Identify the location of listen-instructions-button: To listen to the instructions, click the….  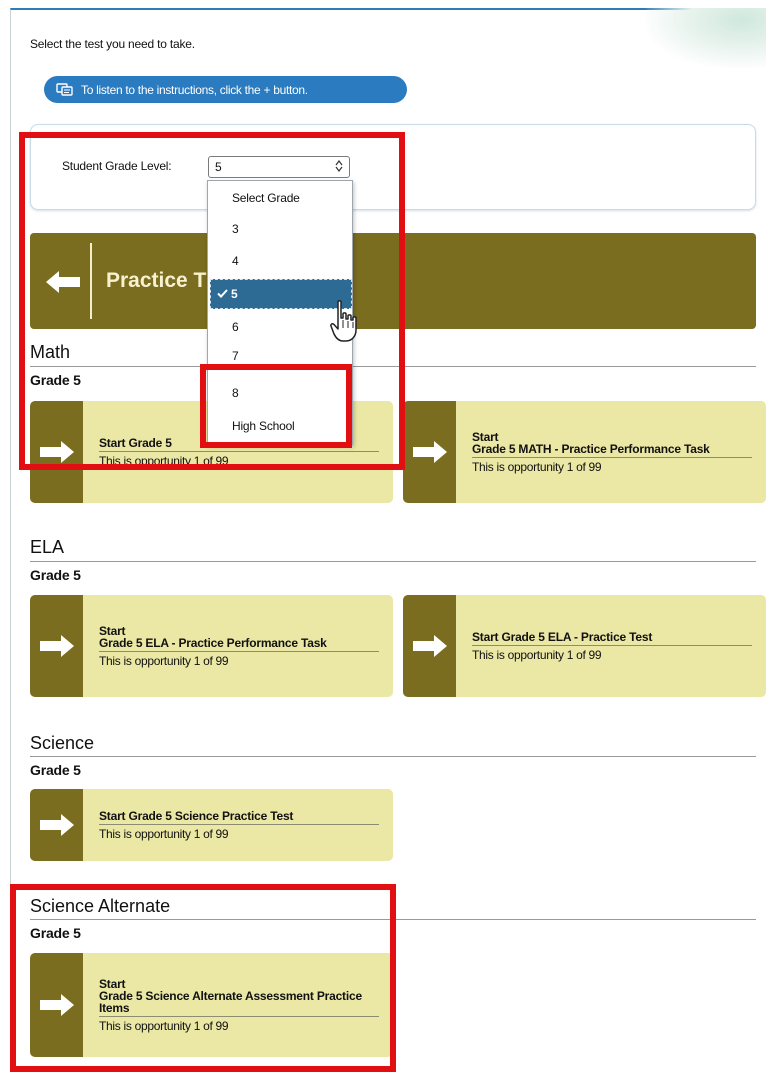
(225, 89).